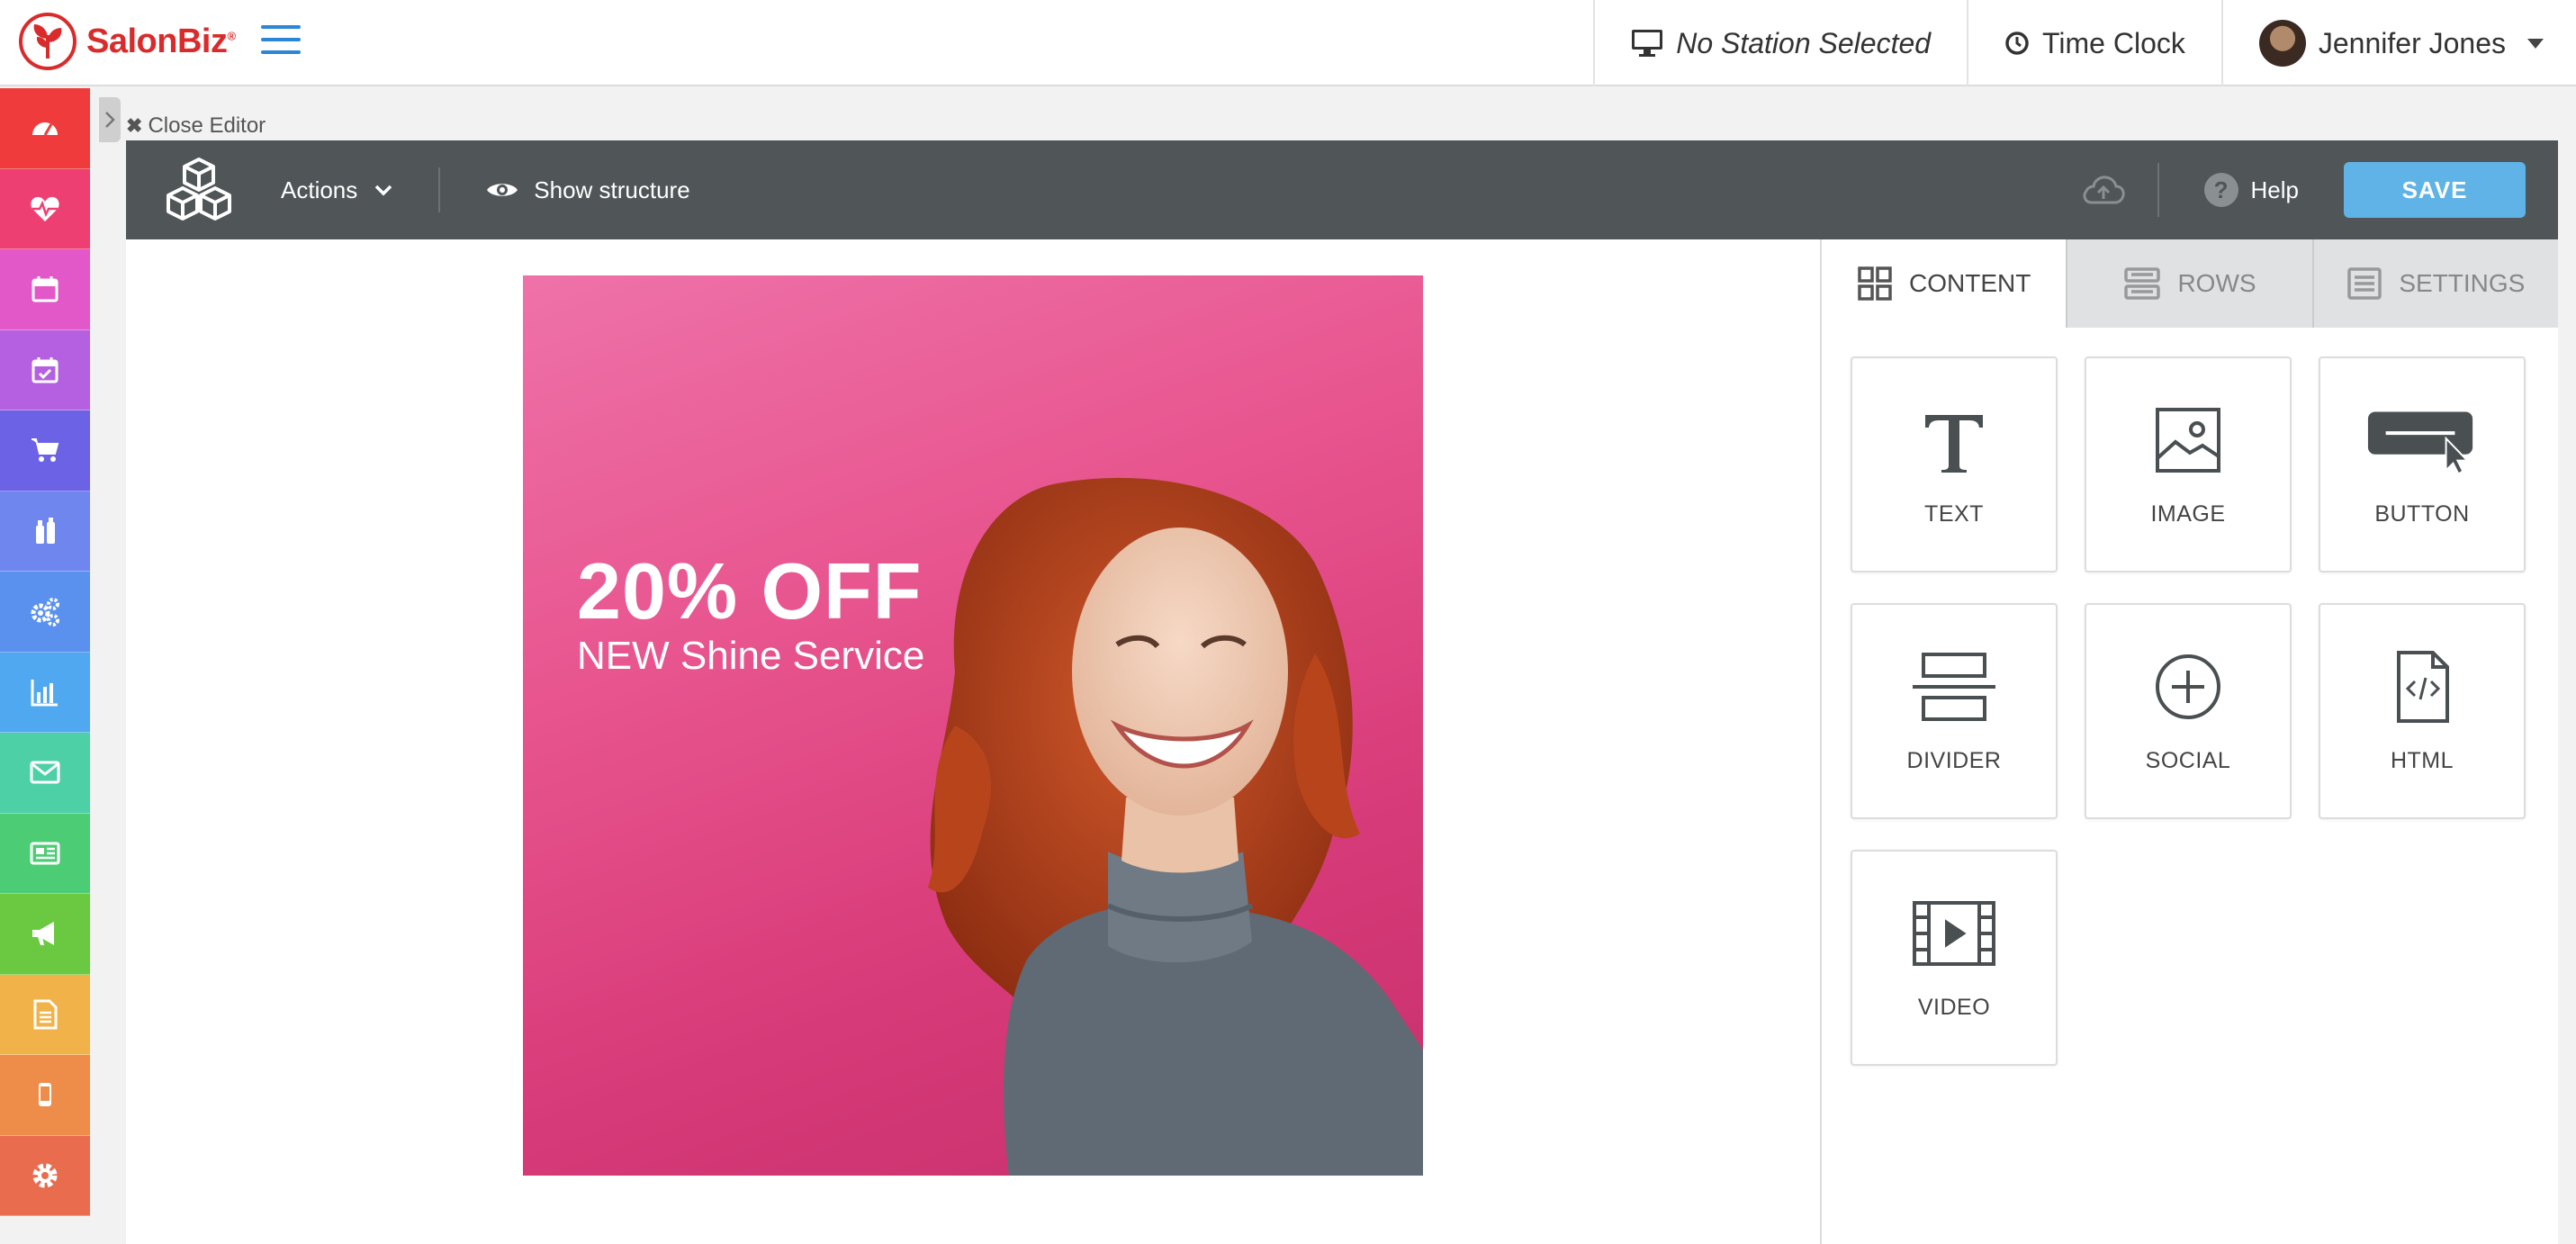  Describe the element at coordinates (2103, 190) in the screenshot. I see `cloud-upload-icon` at that location.